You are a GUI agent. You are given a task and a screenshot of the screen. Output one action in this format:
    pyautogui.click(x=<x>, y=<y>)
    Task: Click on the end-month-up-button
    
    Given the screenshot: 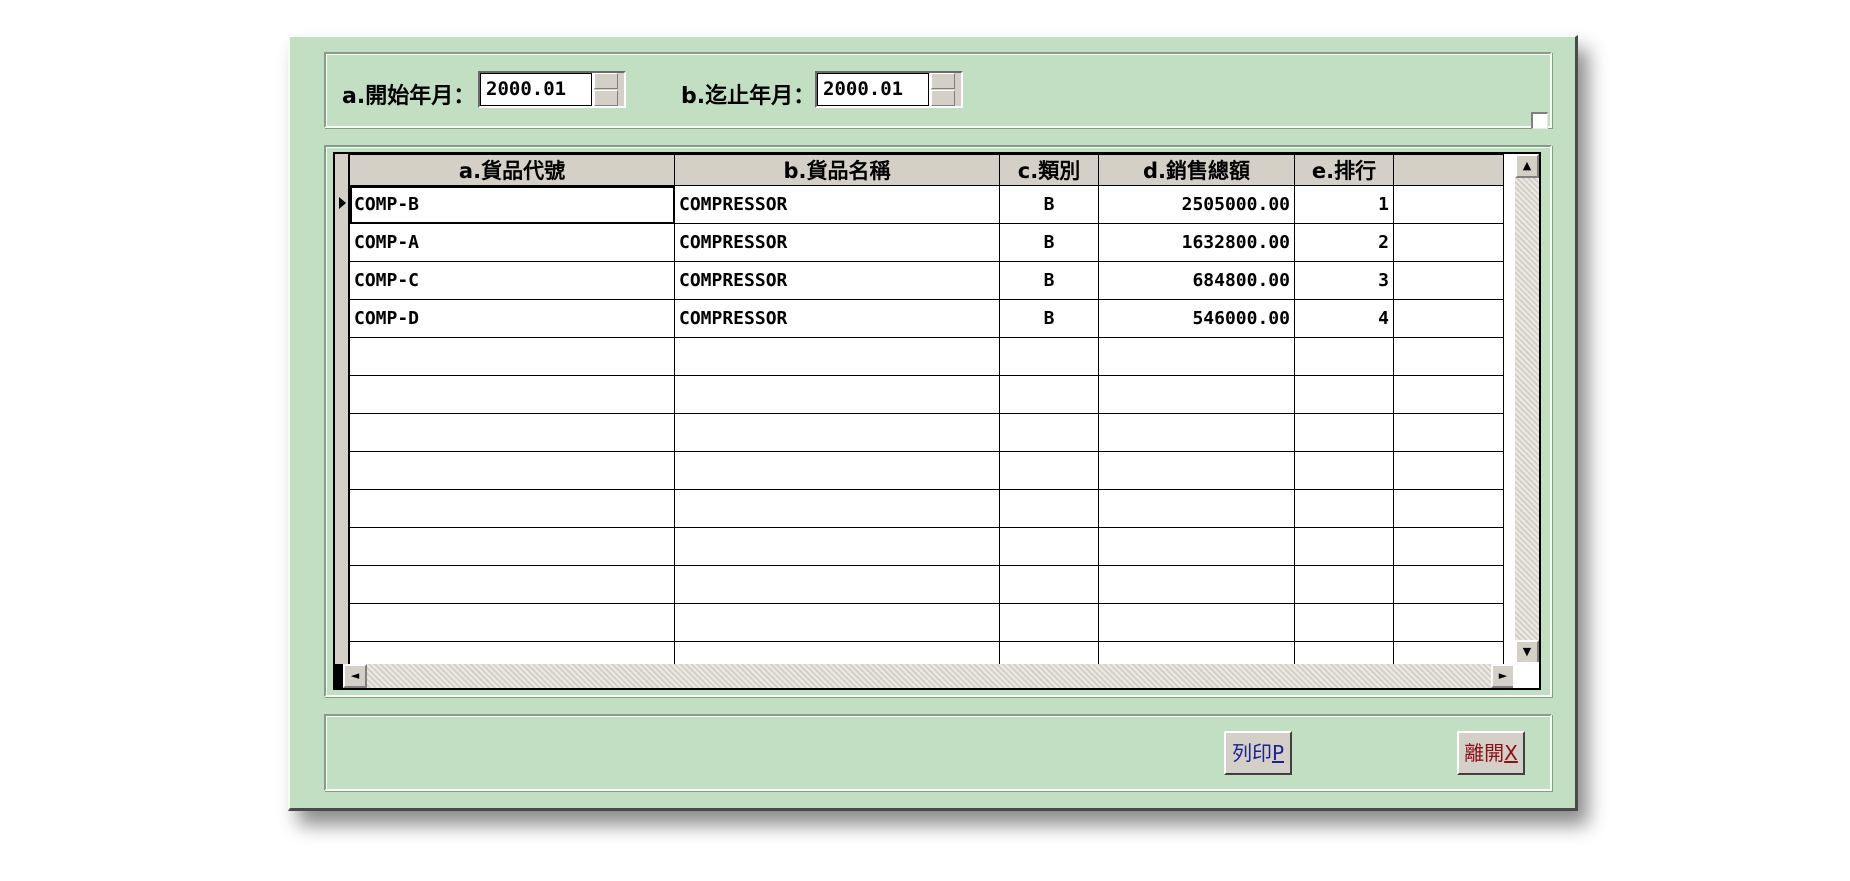 What is the action you would take?
    pyautogui.click(x=943, y=81)
    